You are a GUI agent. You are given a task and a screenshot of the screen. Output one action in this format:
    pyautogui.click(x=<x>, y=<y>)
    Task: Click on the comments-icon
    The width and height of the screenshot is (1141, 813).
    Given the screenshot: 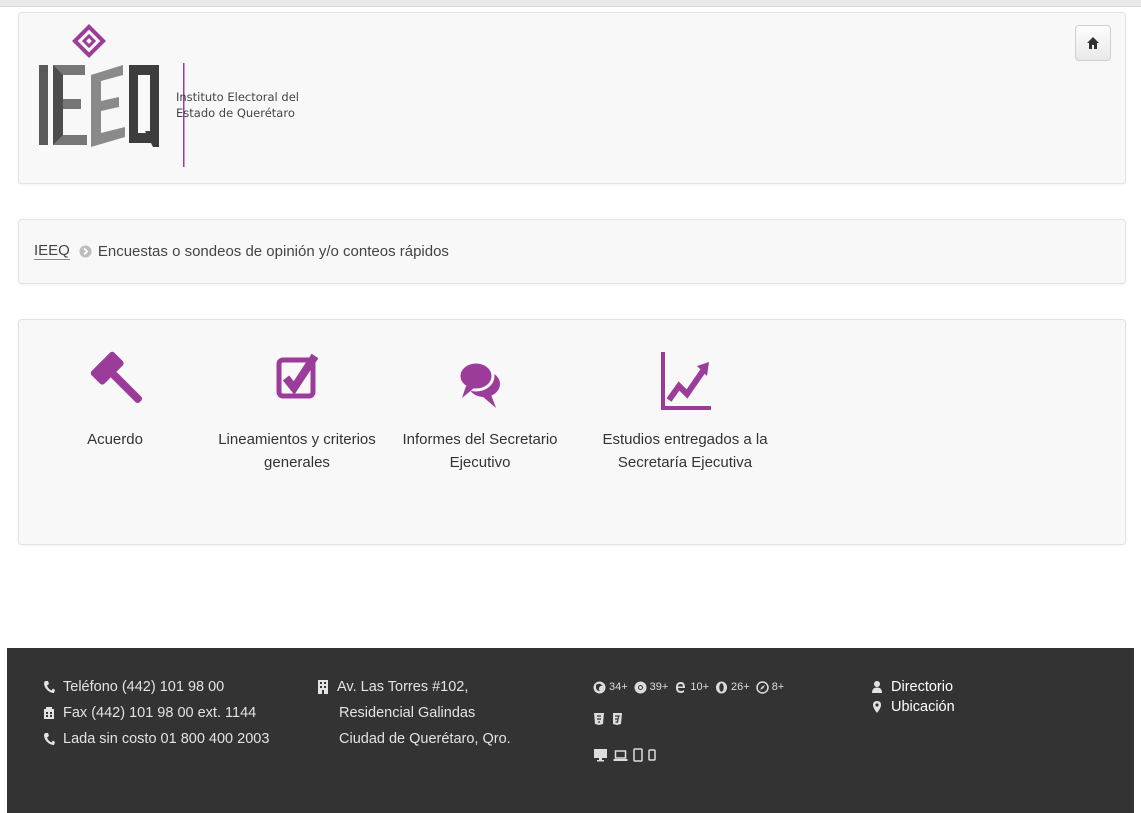 What is the action you would take?
    pyautogui.click(x=478, y=384)
    